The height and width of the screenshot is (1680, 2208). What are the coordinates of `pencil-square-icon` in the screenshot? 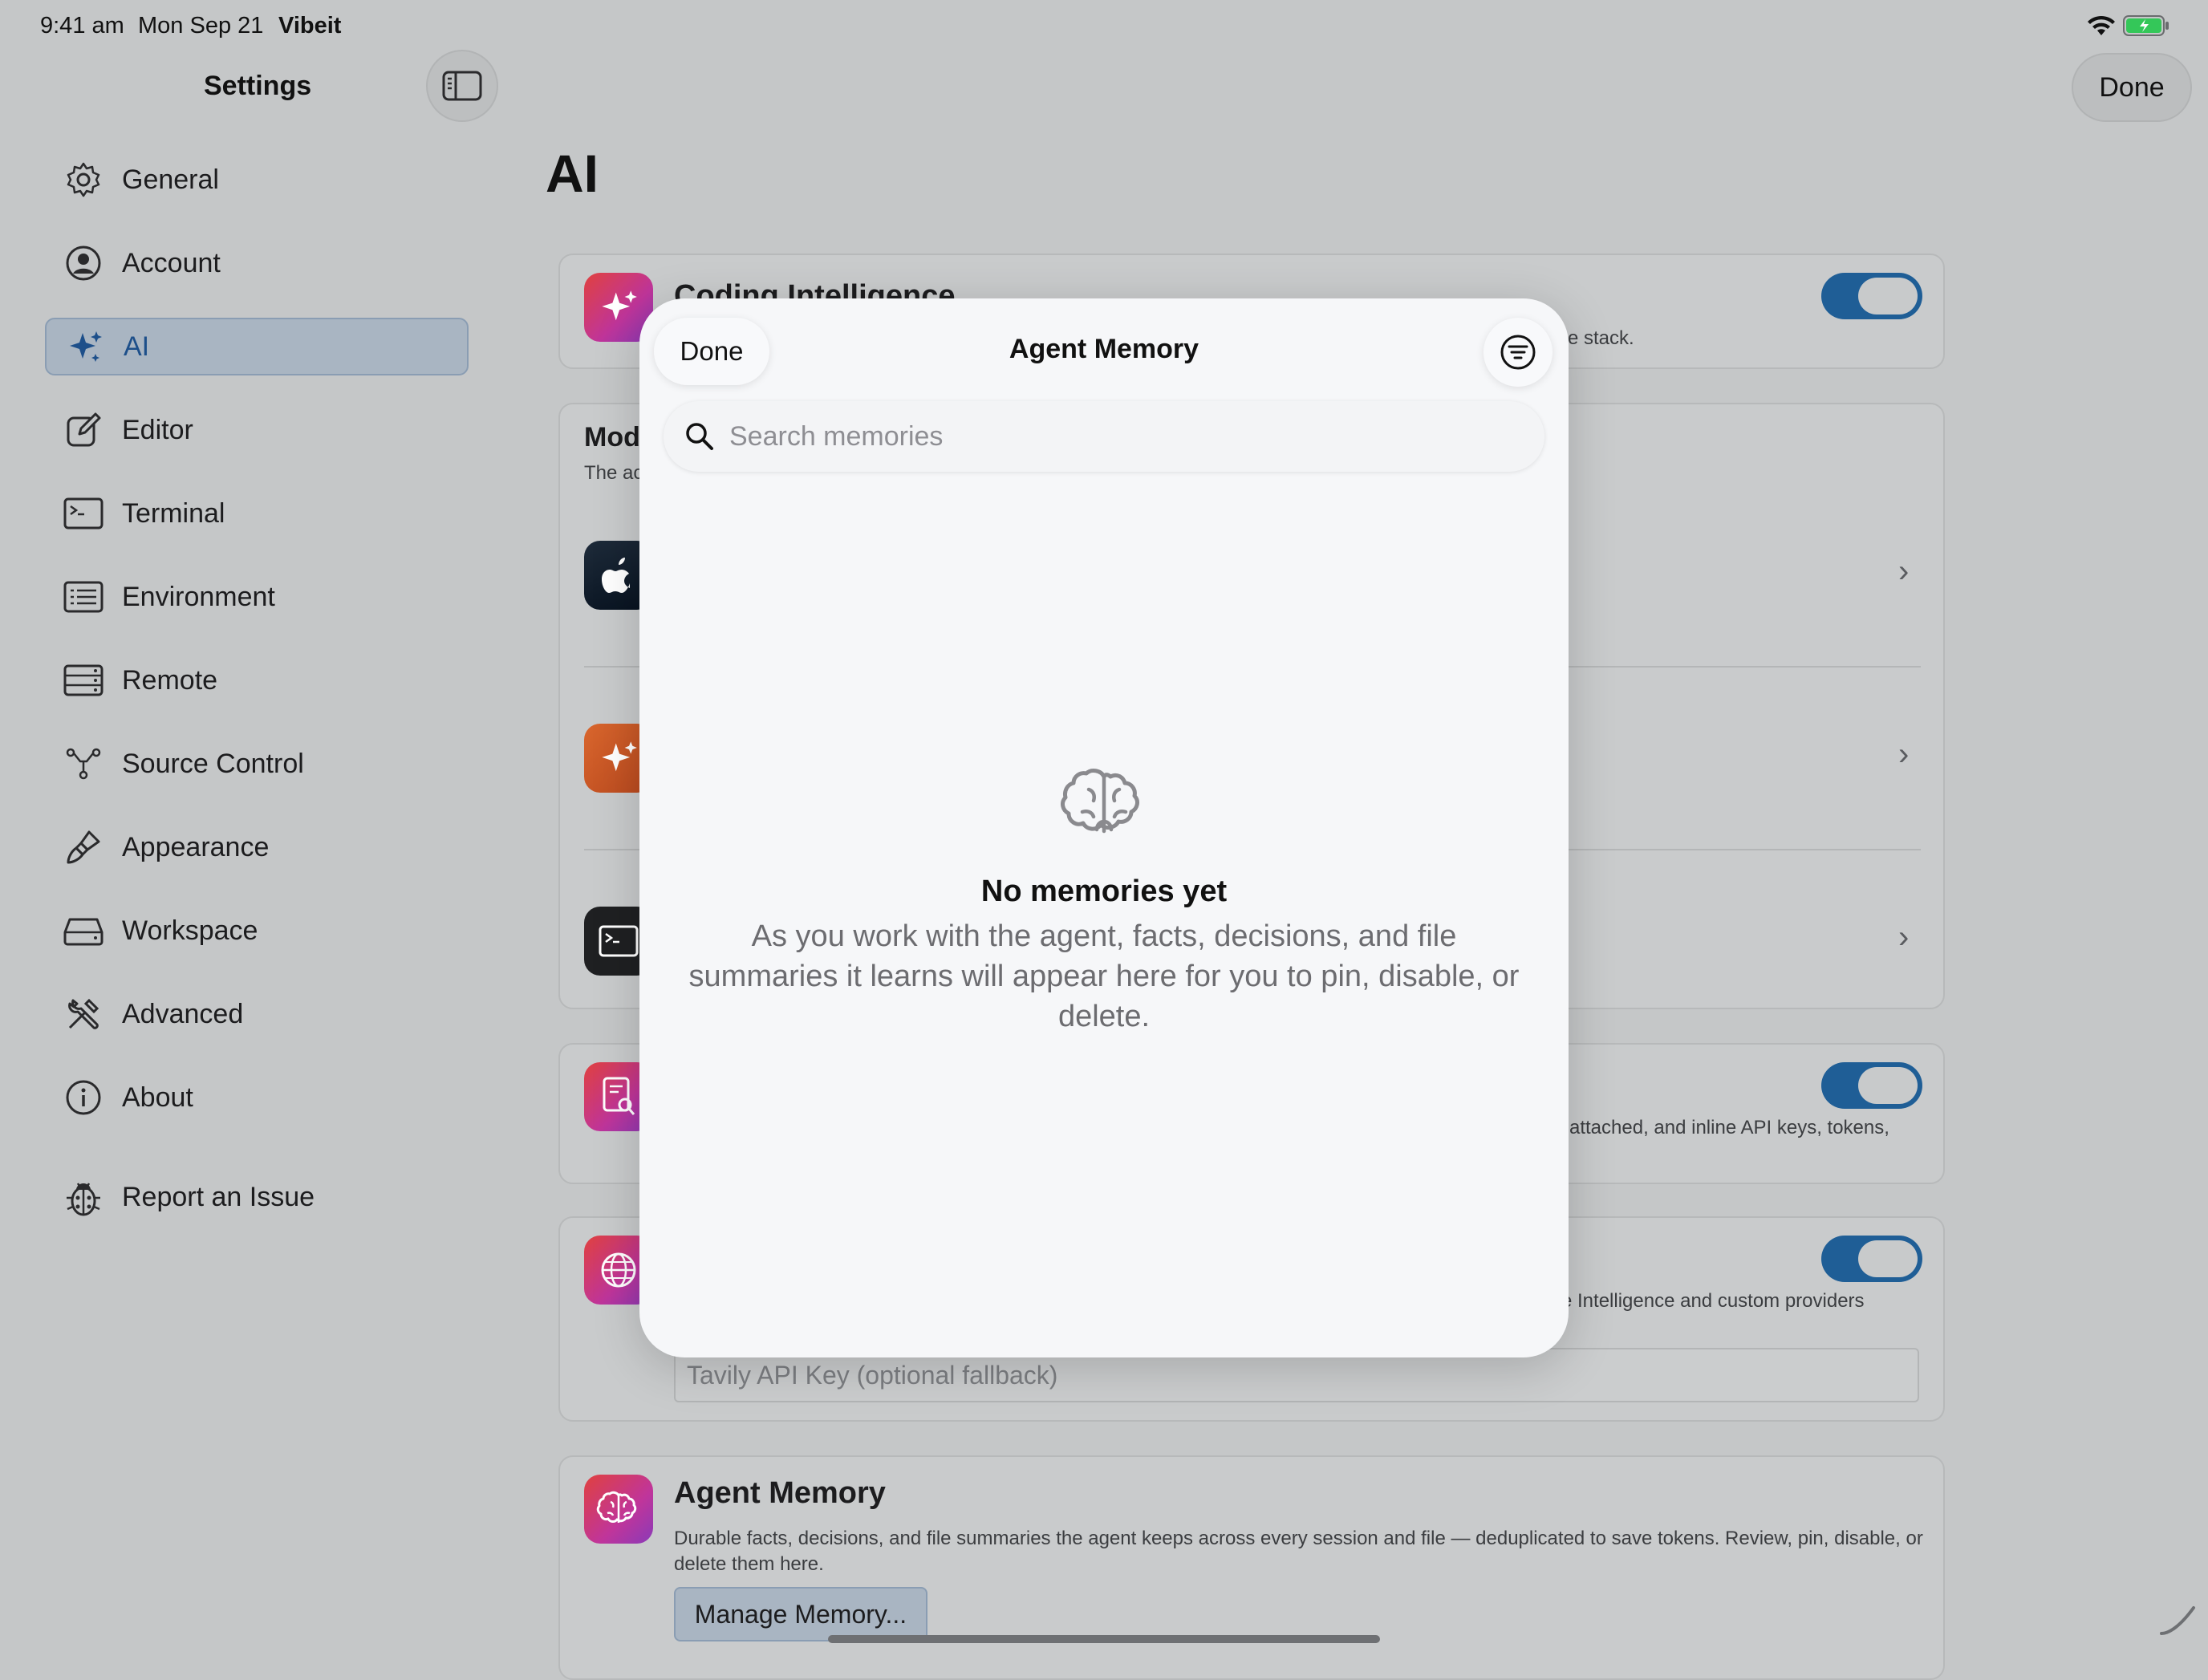 It's located at (83, 430).